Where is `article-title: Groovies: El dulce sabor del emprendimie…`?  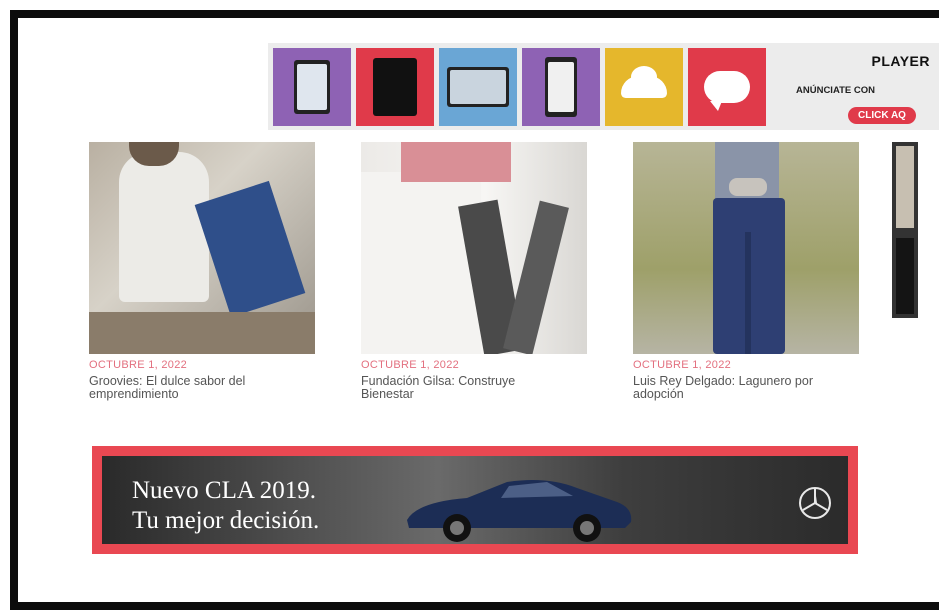 article-title: Groovies: El dulce sabor del emprendimie… is located at coordinates (189, 388).